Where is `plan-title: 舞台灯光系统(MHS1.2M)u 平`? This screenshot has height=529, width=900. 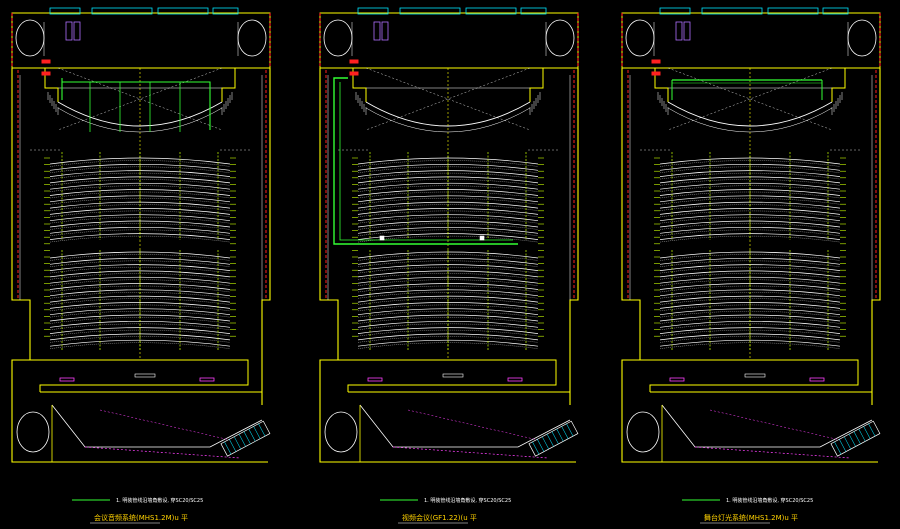 plan-title: 舞台灯光系统(MHS1.2M)u 平 is located at coordinates (751, 517).